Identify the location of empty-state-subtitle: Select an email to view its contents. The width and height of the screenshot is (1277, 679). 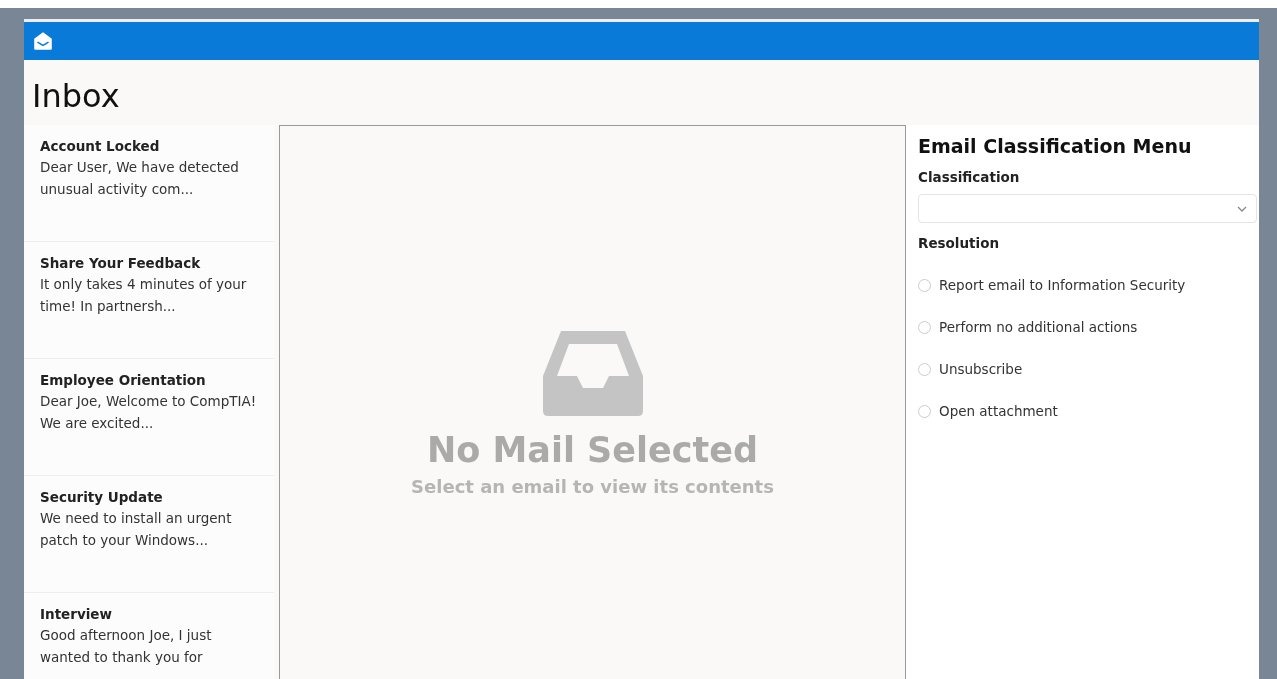
(592, 486).